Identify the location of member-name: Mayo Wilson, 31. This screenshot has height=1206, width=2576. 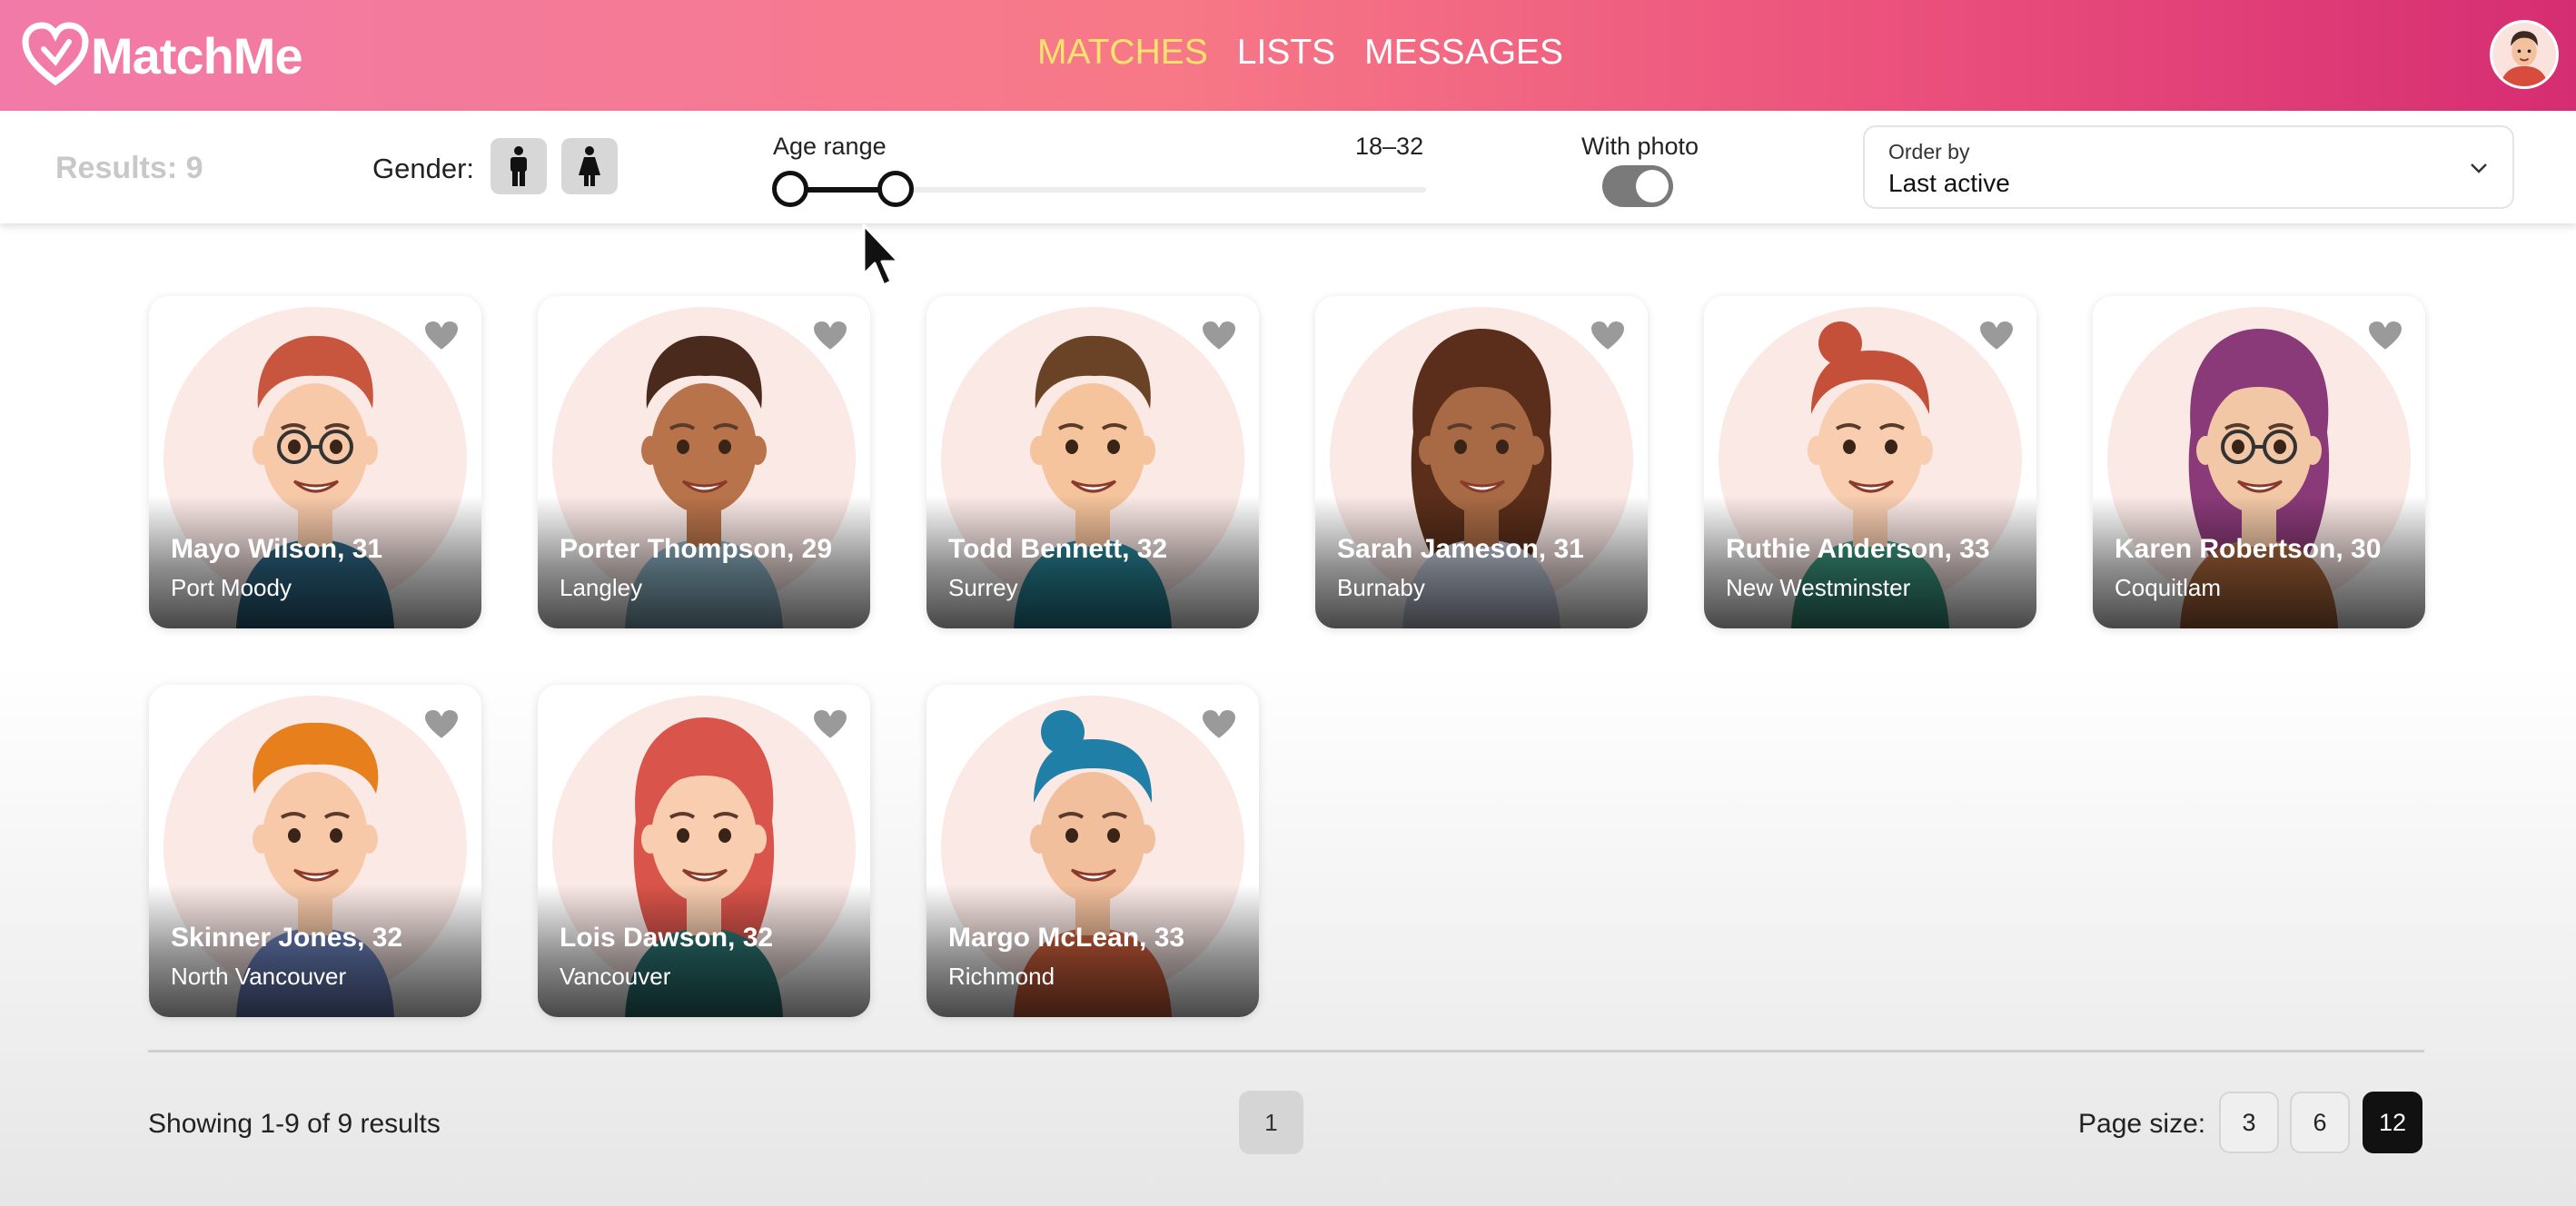
(277, 549).